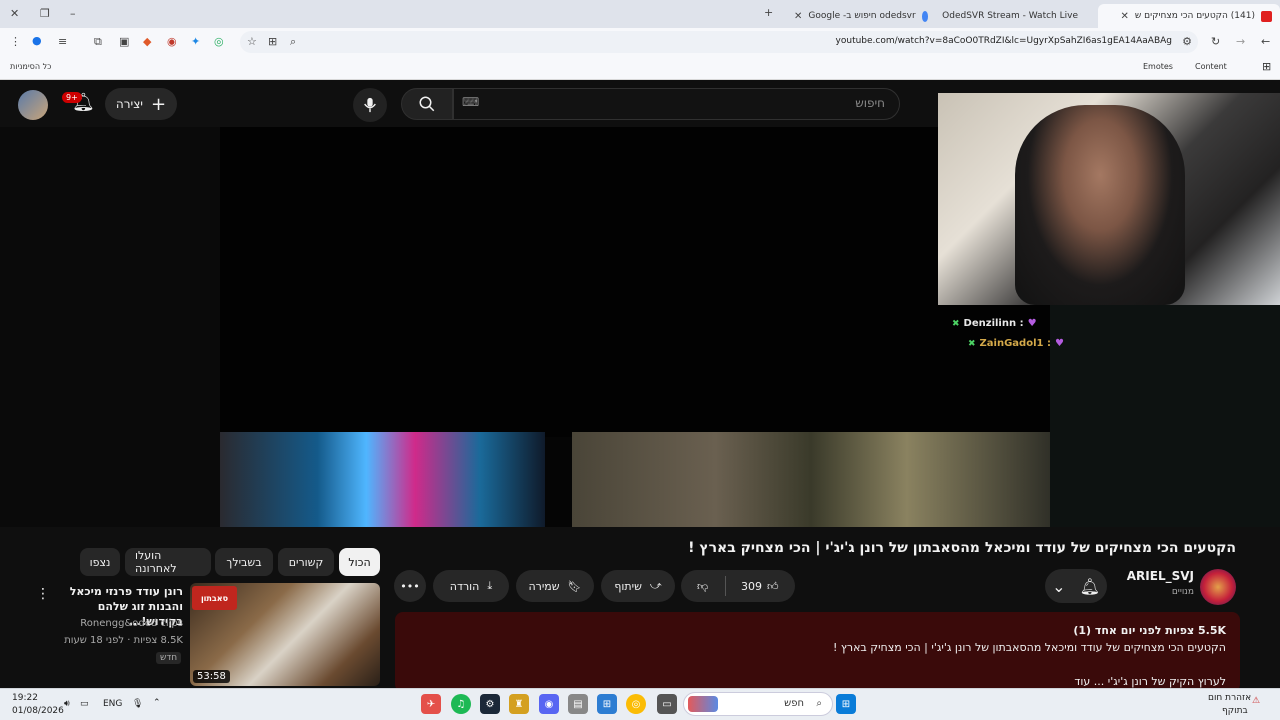  What do you see at coordinates (555, 586) in the screenshot?
I see `save-button: שמירה 🔖︎` at bounding box center [555, 586].